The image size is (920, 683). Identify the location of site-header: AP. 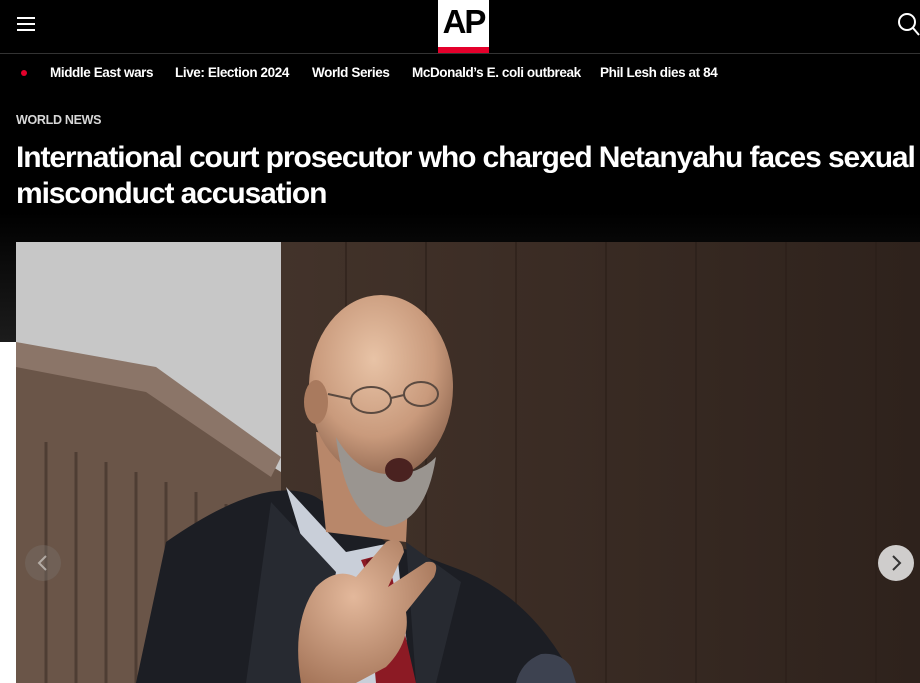
(460, 27).